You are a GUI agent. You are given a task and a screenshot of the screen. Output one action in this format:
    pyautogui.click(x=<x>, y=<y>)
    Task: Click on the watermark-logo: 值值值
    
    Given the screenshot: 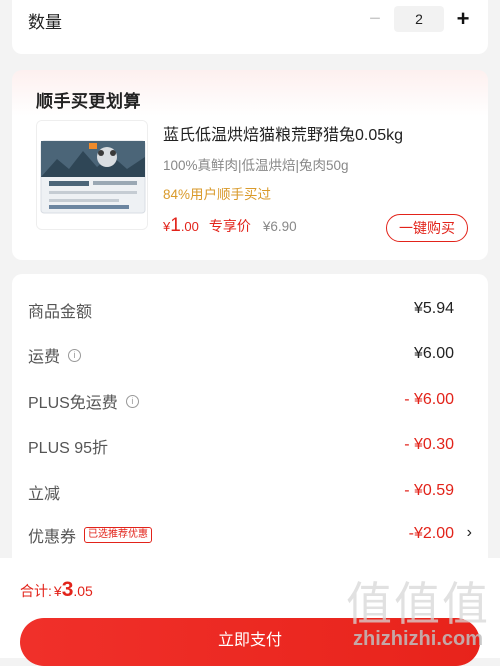 What is the action you would take?
    pyautogui.click(x=418, y=604)
    